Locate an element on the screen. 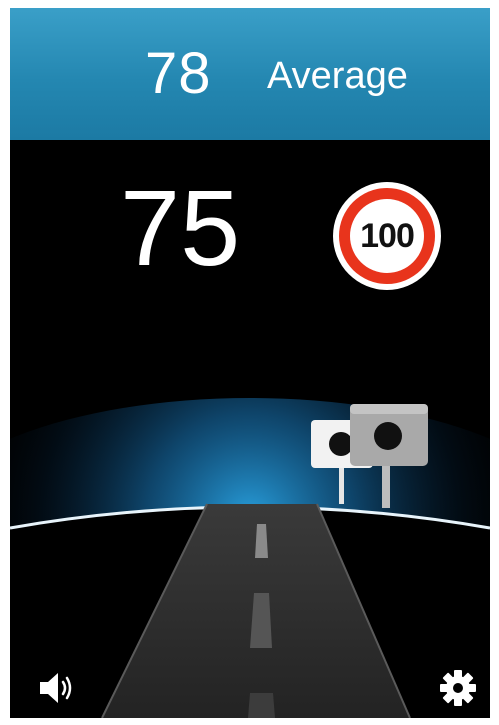  speed-limit-value: 100 is located at coordinates (387, 236).